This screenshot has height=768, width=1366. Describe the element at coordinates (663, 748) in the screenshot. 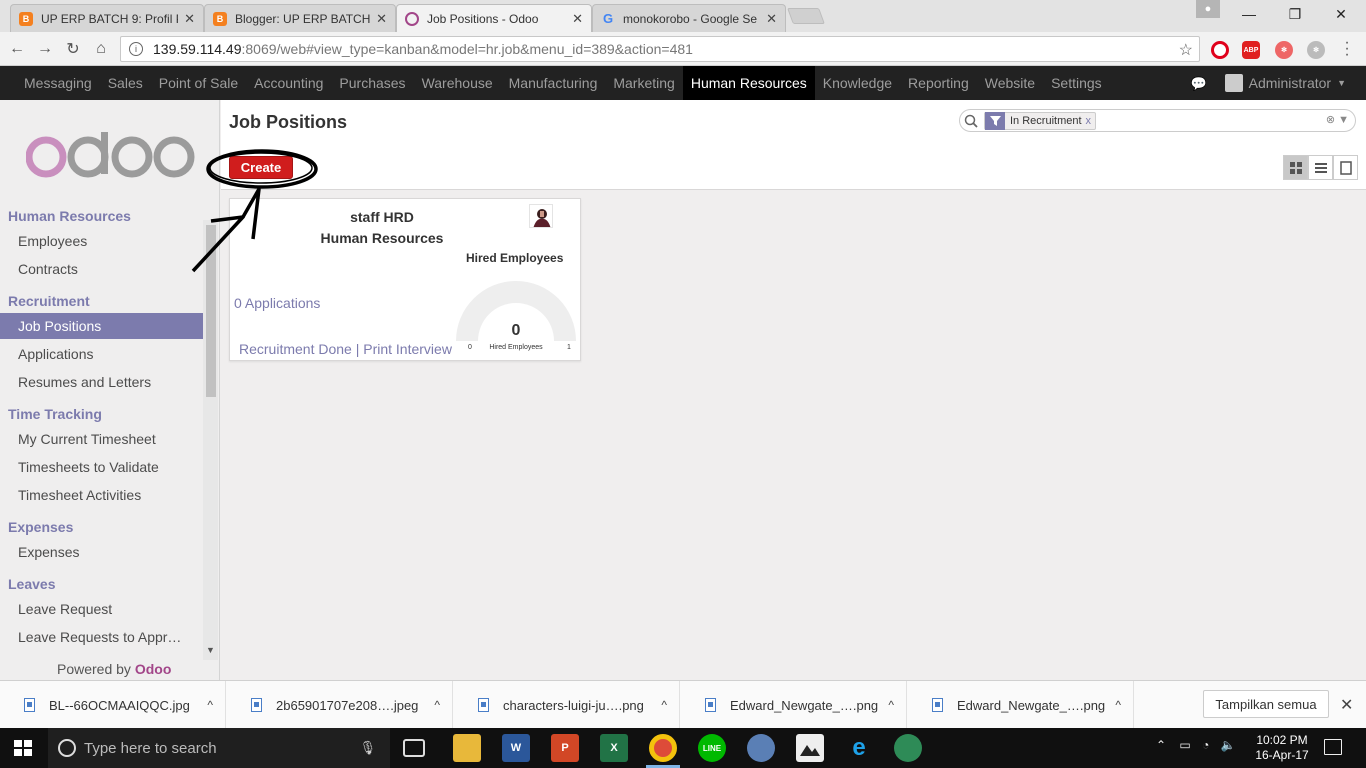

I see `chrome-icon` at that location.